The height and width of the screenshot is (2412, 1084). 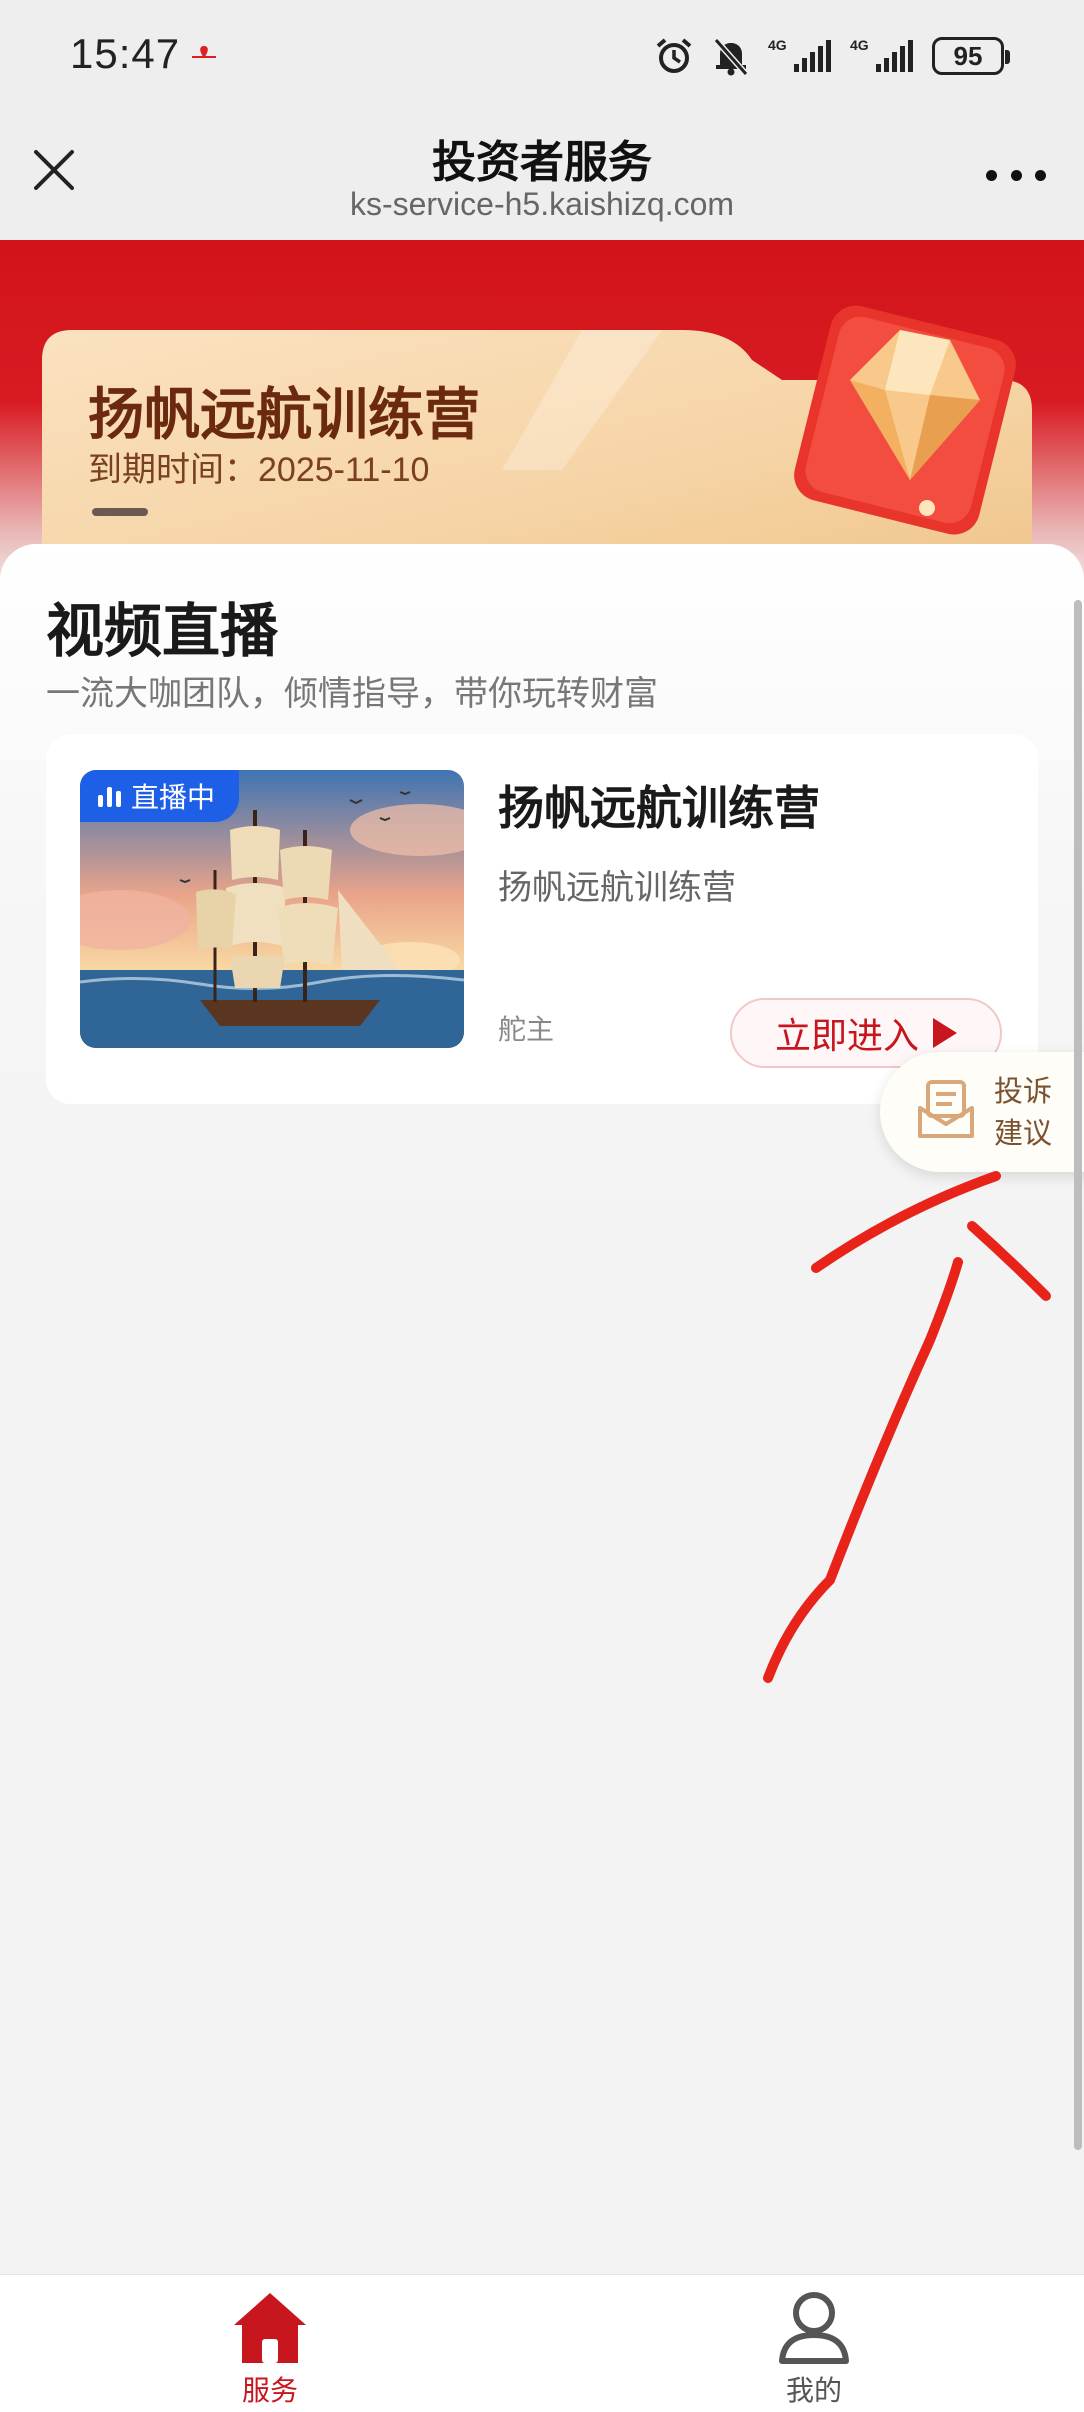 What do you see at coordinates (542, 2343) in the screenshot?
I see `bottom-nav: 服务 我的` at bounding box center [542, 2343].